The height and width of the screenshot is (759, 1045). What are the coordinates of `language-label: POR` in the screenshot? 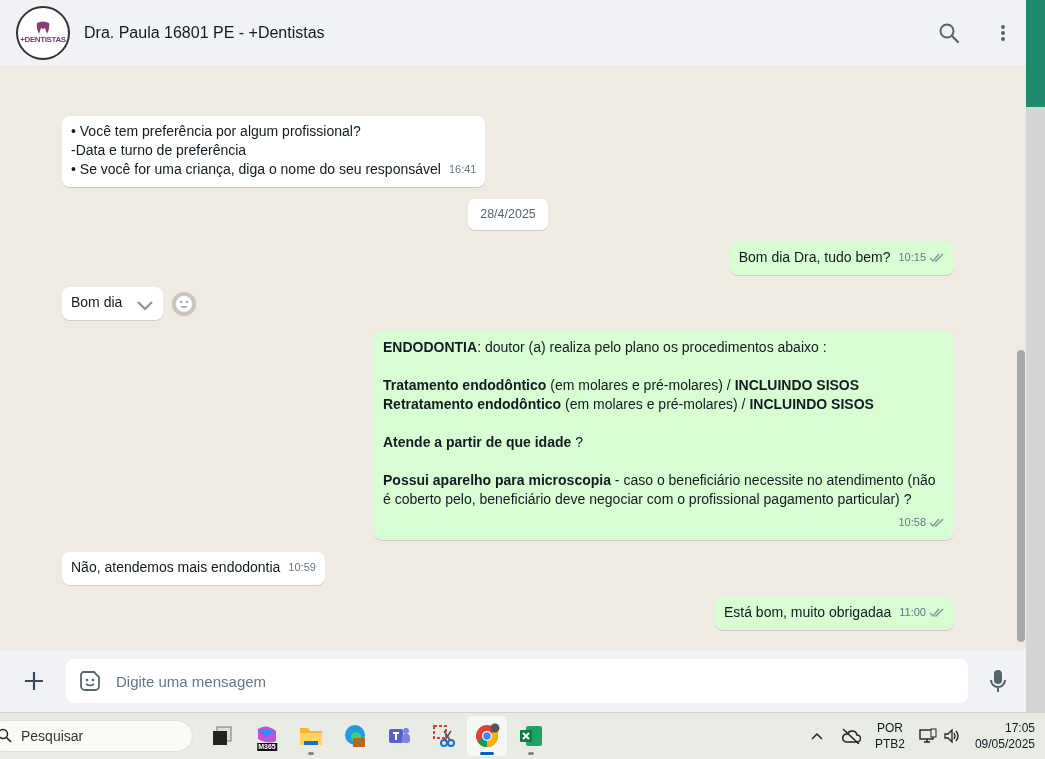 It's located at (889, 728).